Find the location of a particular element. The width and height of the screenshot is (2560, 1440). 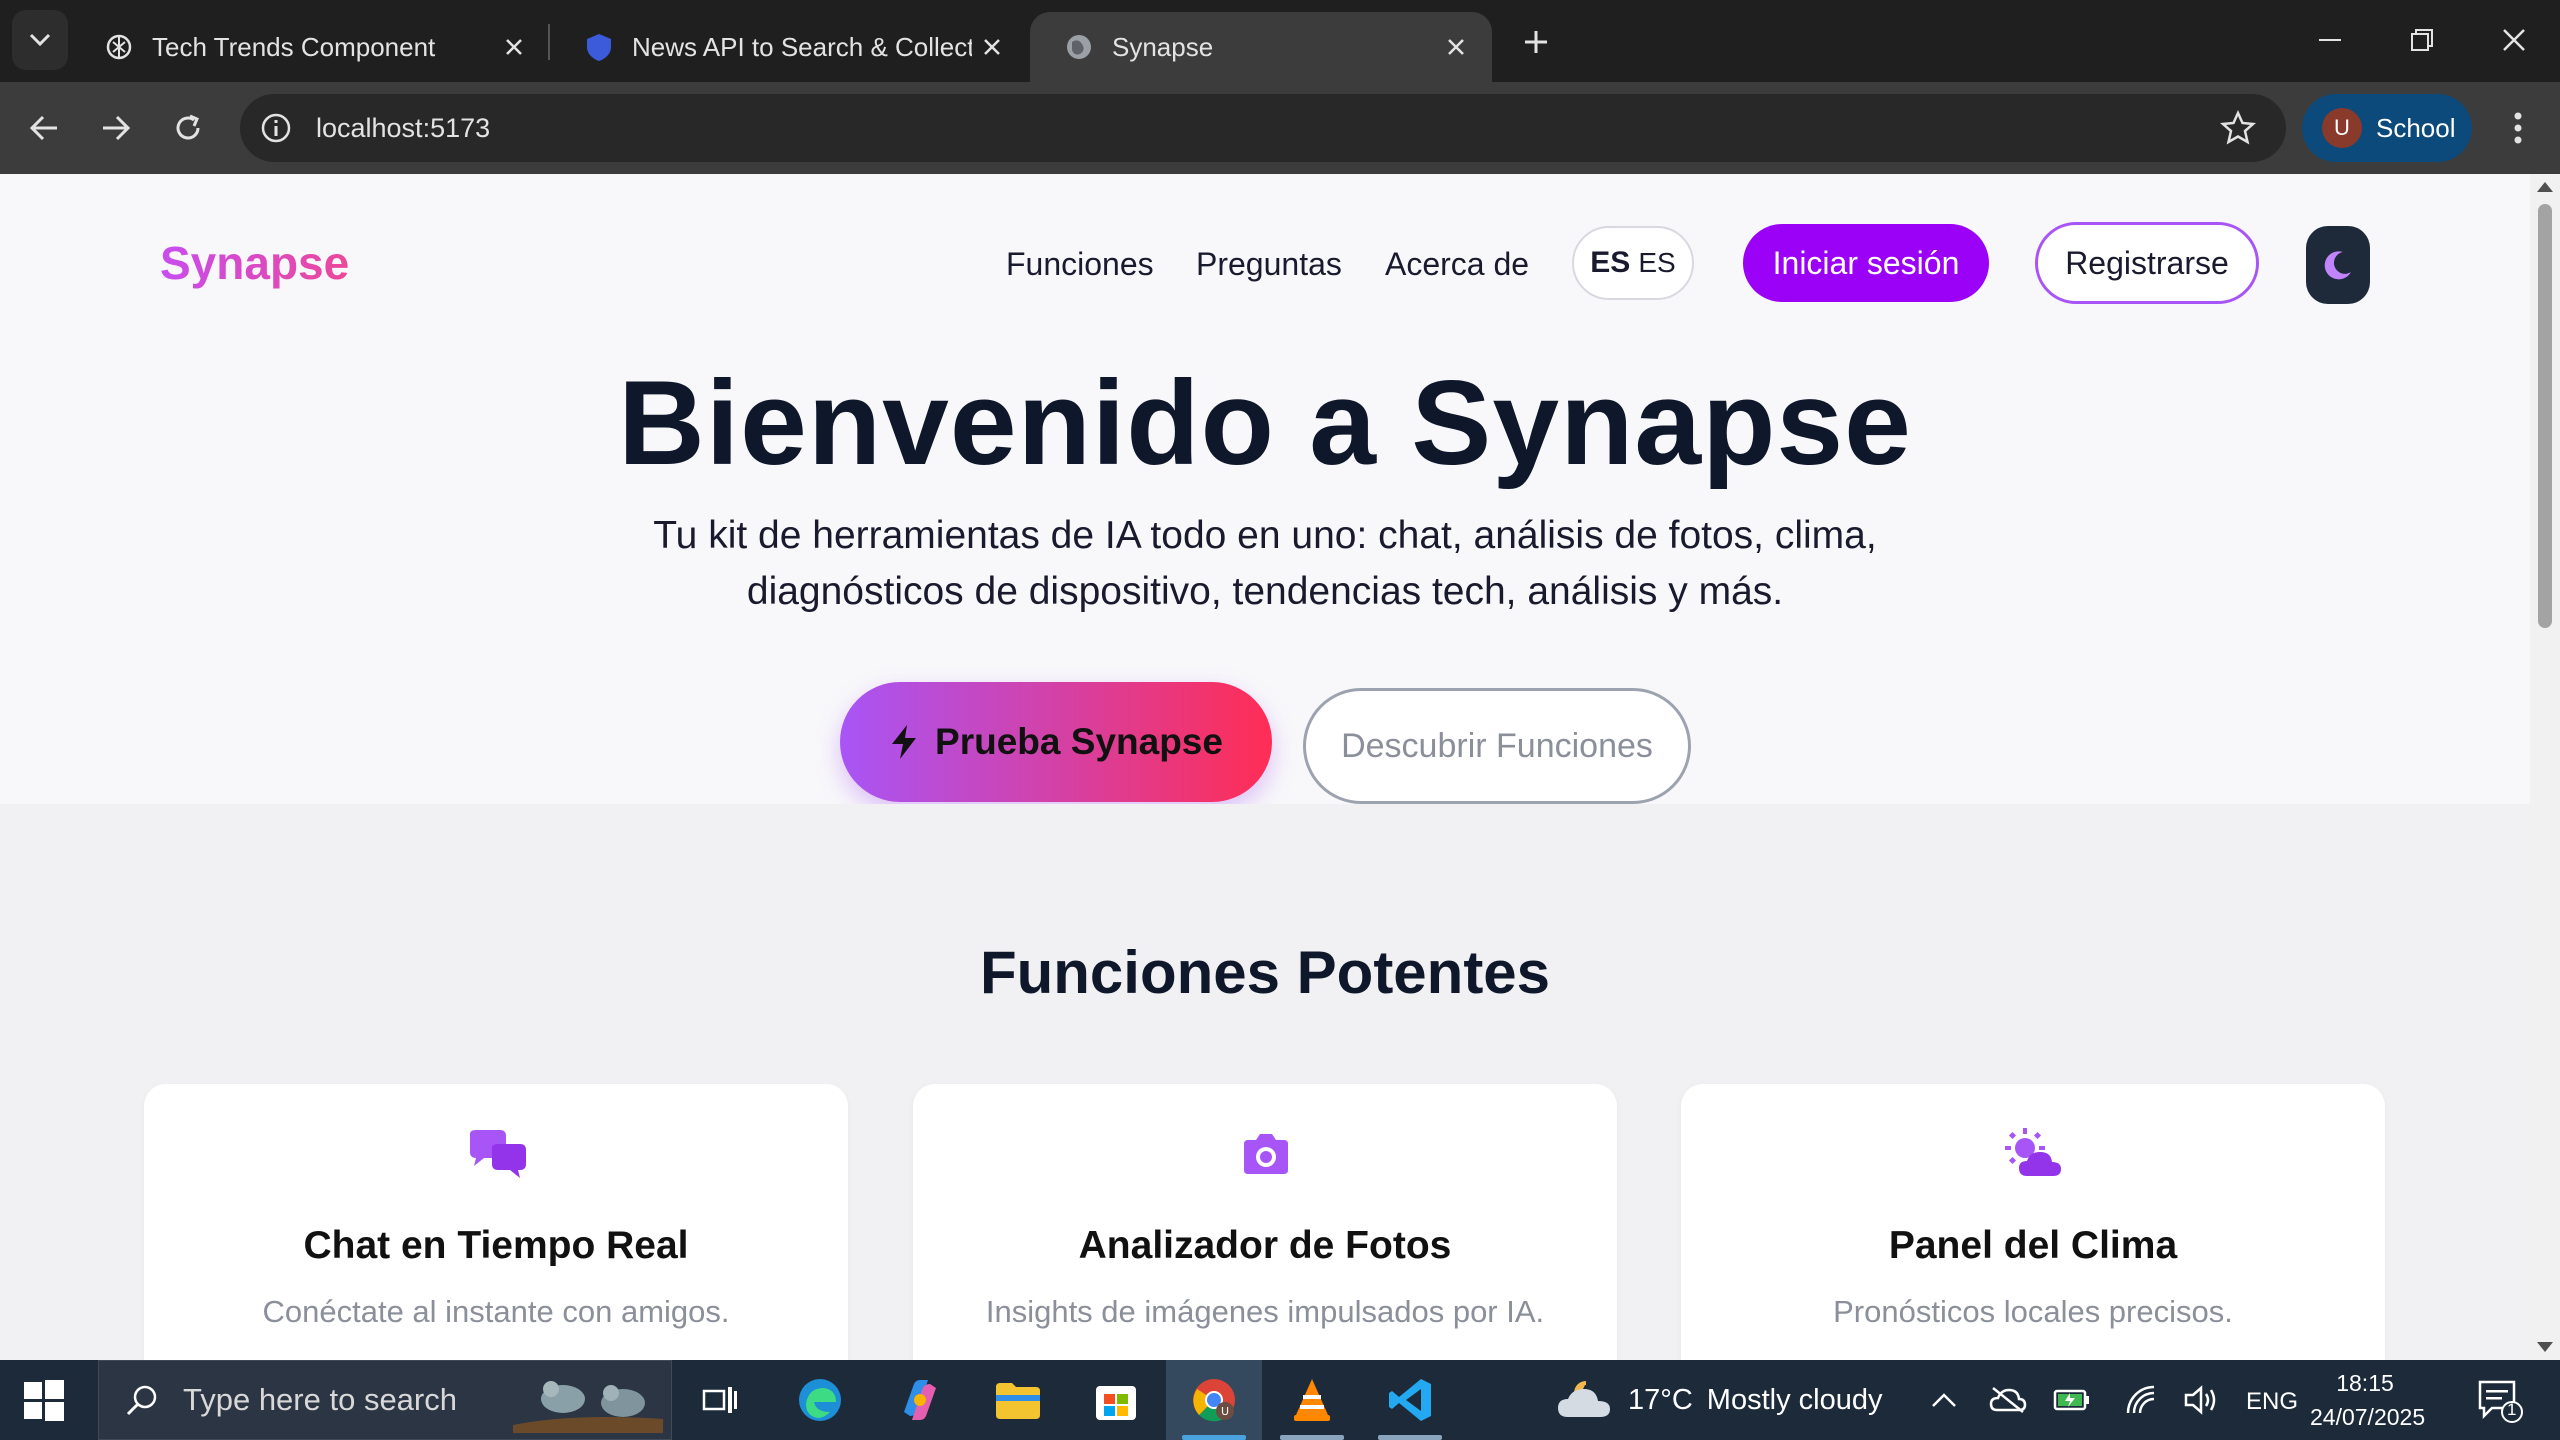

tray-battery is located at coordinates (2072, 1400).